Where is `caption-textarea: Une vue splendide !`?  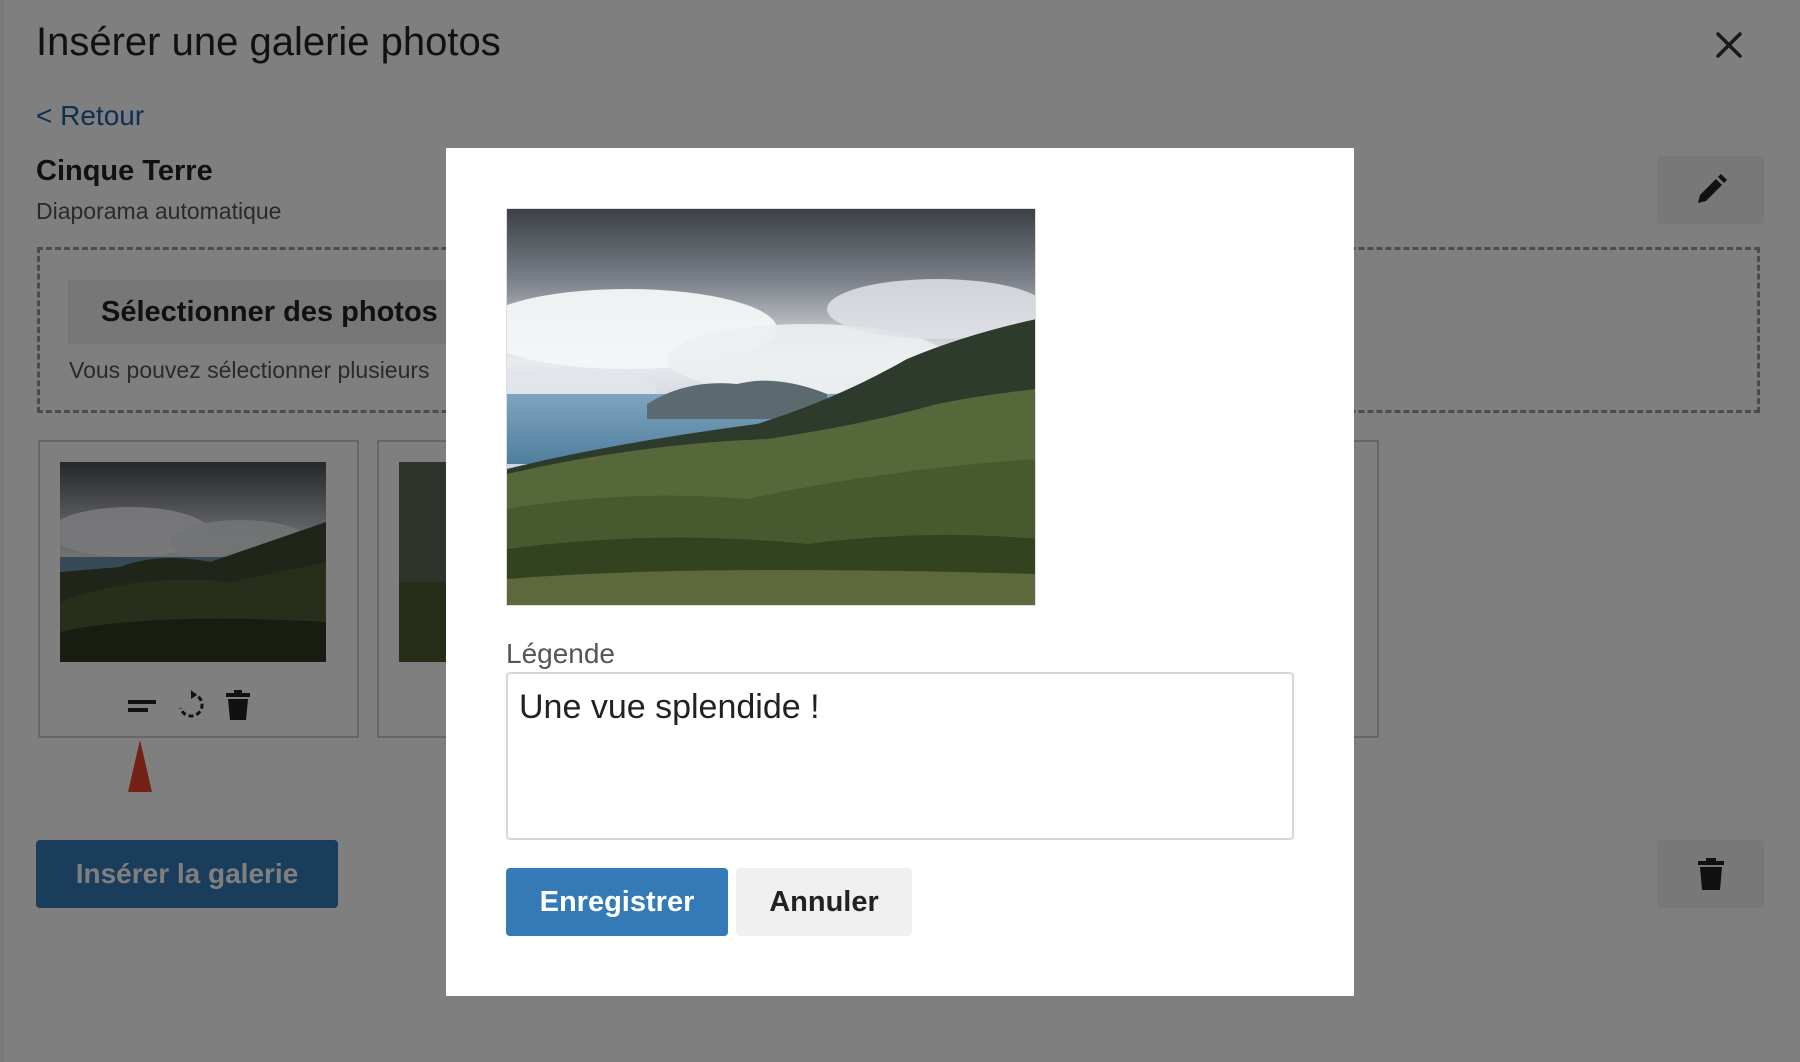
caption-textarea: Une vue splendide ! is located at coordinates (900, 756).